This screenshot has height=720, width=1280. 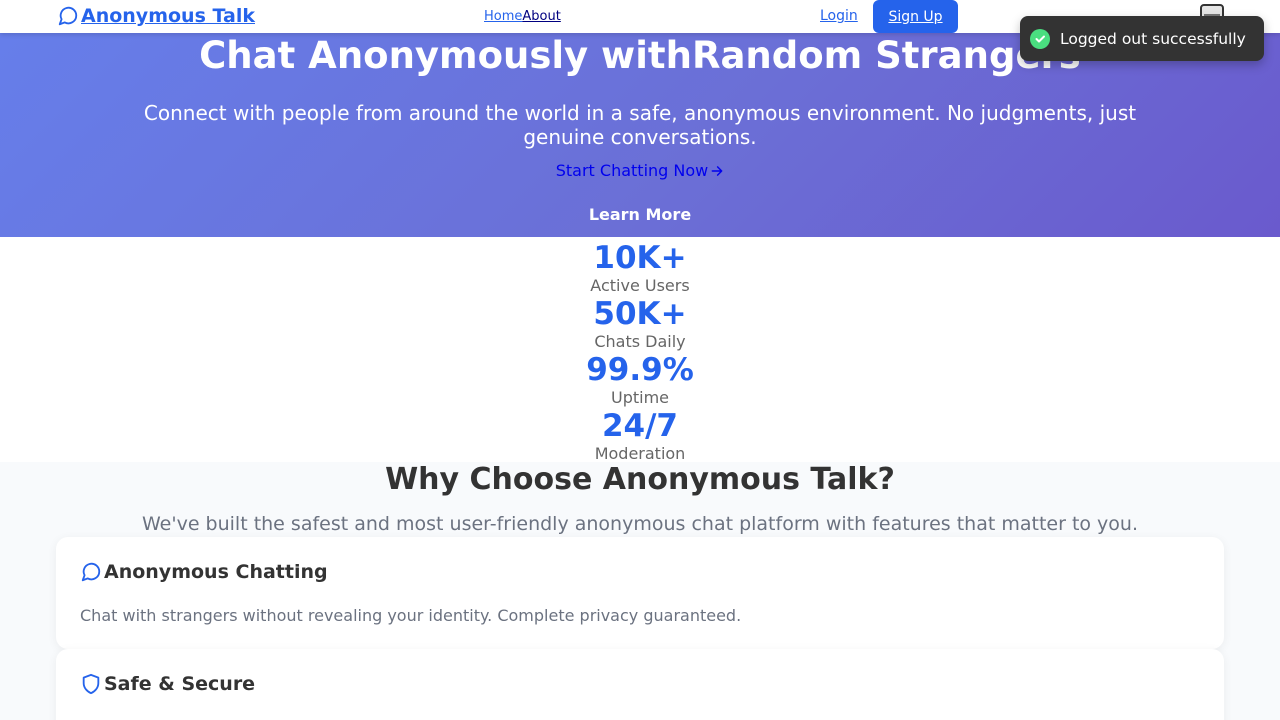 What do you see at coordinates (640, 285) in the screenshot?
I see `stat-label: Active Users` at bounding box center [640, 285].